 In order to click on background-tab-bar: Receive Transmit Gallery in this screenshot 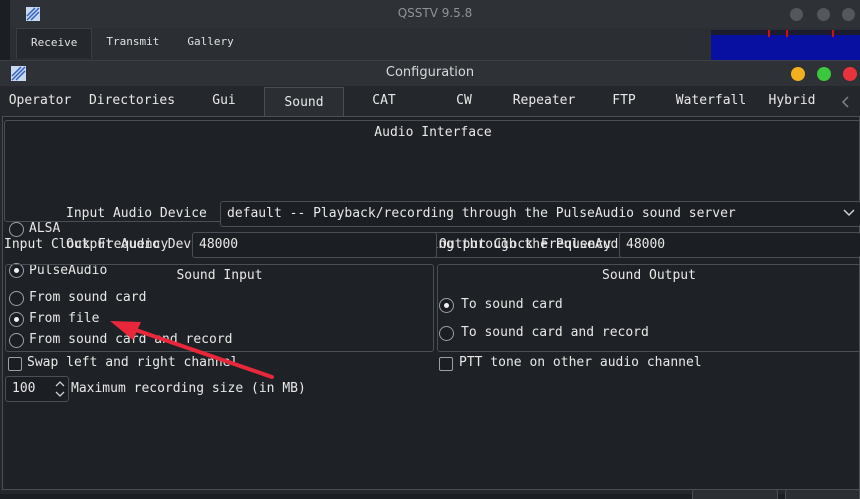, I will do `click(132, 43)`.